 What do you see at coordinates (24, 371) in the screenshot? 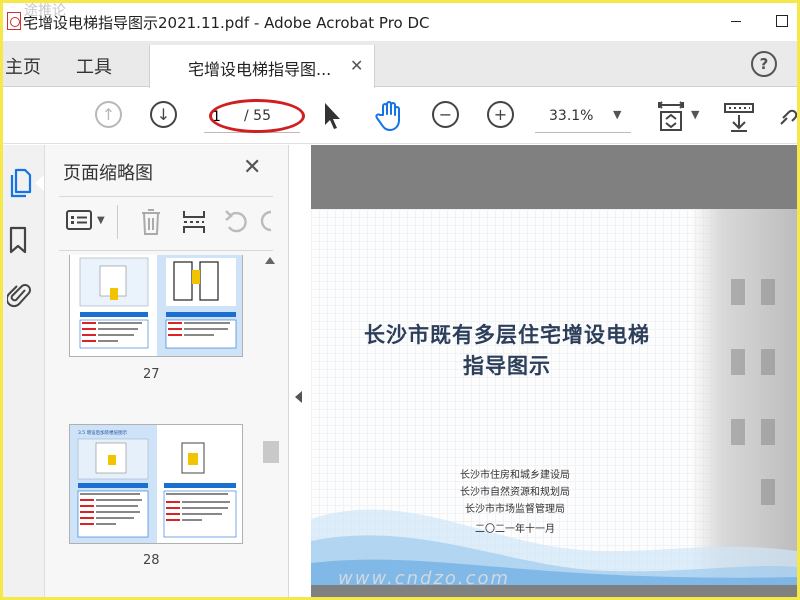
I see `navigation-rail` at bounding box center [24, 371].